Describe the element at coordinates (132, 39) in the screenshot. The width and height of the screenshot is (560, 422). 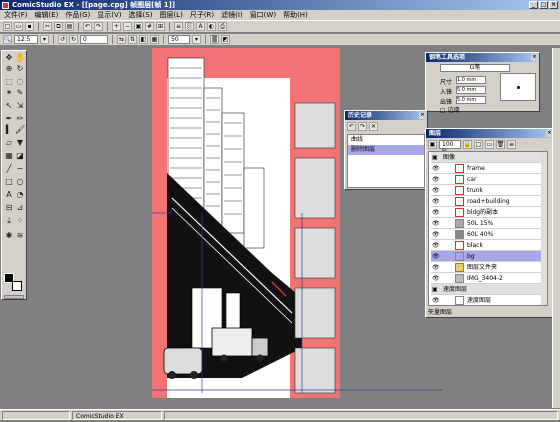
I see `flip-v-icon: ⇅` at that location.